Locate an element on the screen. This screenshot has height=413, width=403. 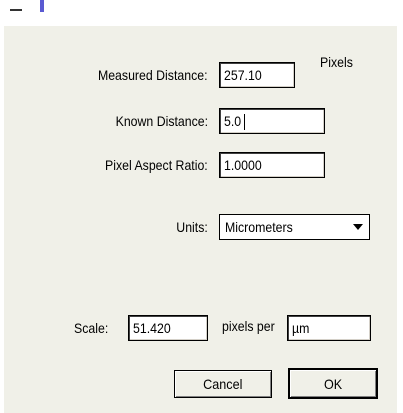
known-distance-field: 5.0 is located at coordinates (272, 121).